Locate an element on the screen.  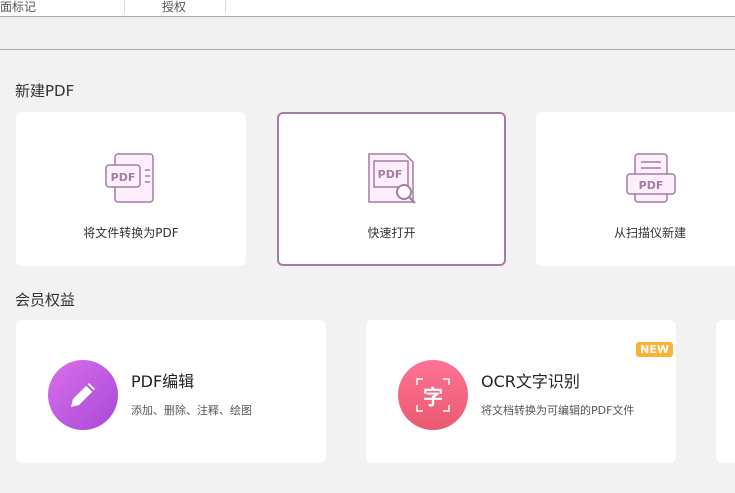
new-badge: NEW is located at coordinates (654, 349).